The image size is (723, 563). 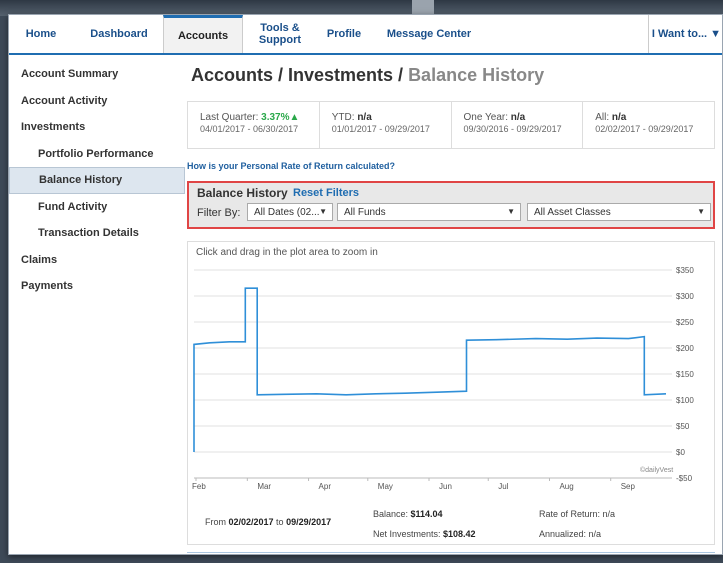 What do you see at coordinates (97, 233) in the screenshot?
I see `sidebar-item-transaction-details: Transaction Details` at bounding box center [97, 233].